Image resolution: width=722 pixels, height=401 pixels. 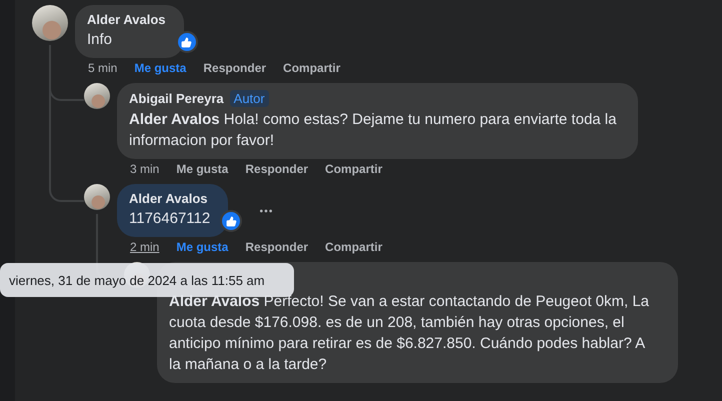 What do you see at coordinates (100, 40) in the screenshot?
I see `comment-text: Info` at bounding box center [100, 40].